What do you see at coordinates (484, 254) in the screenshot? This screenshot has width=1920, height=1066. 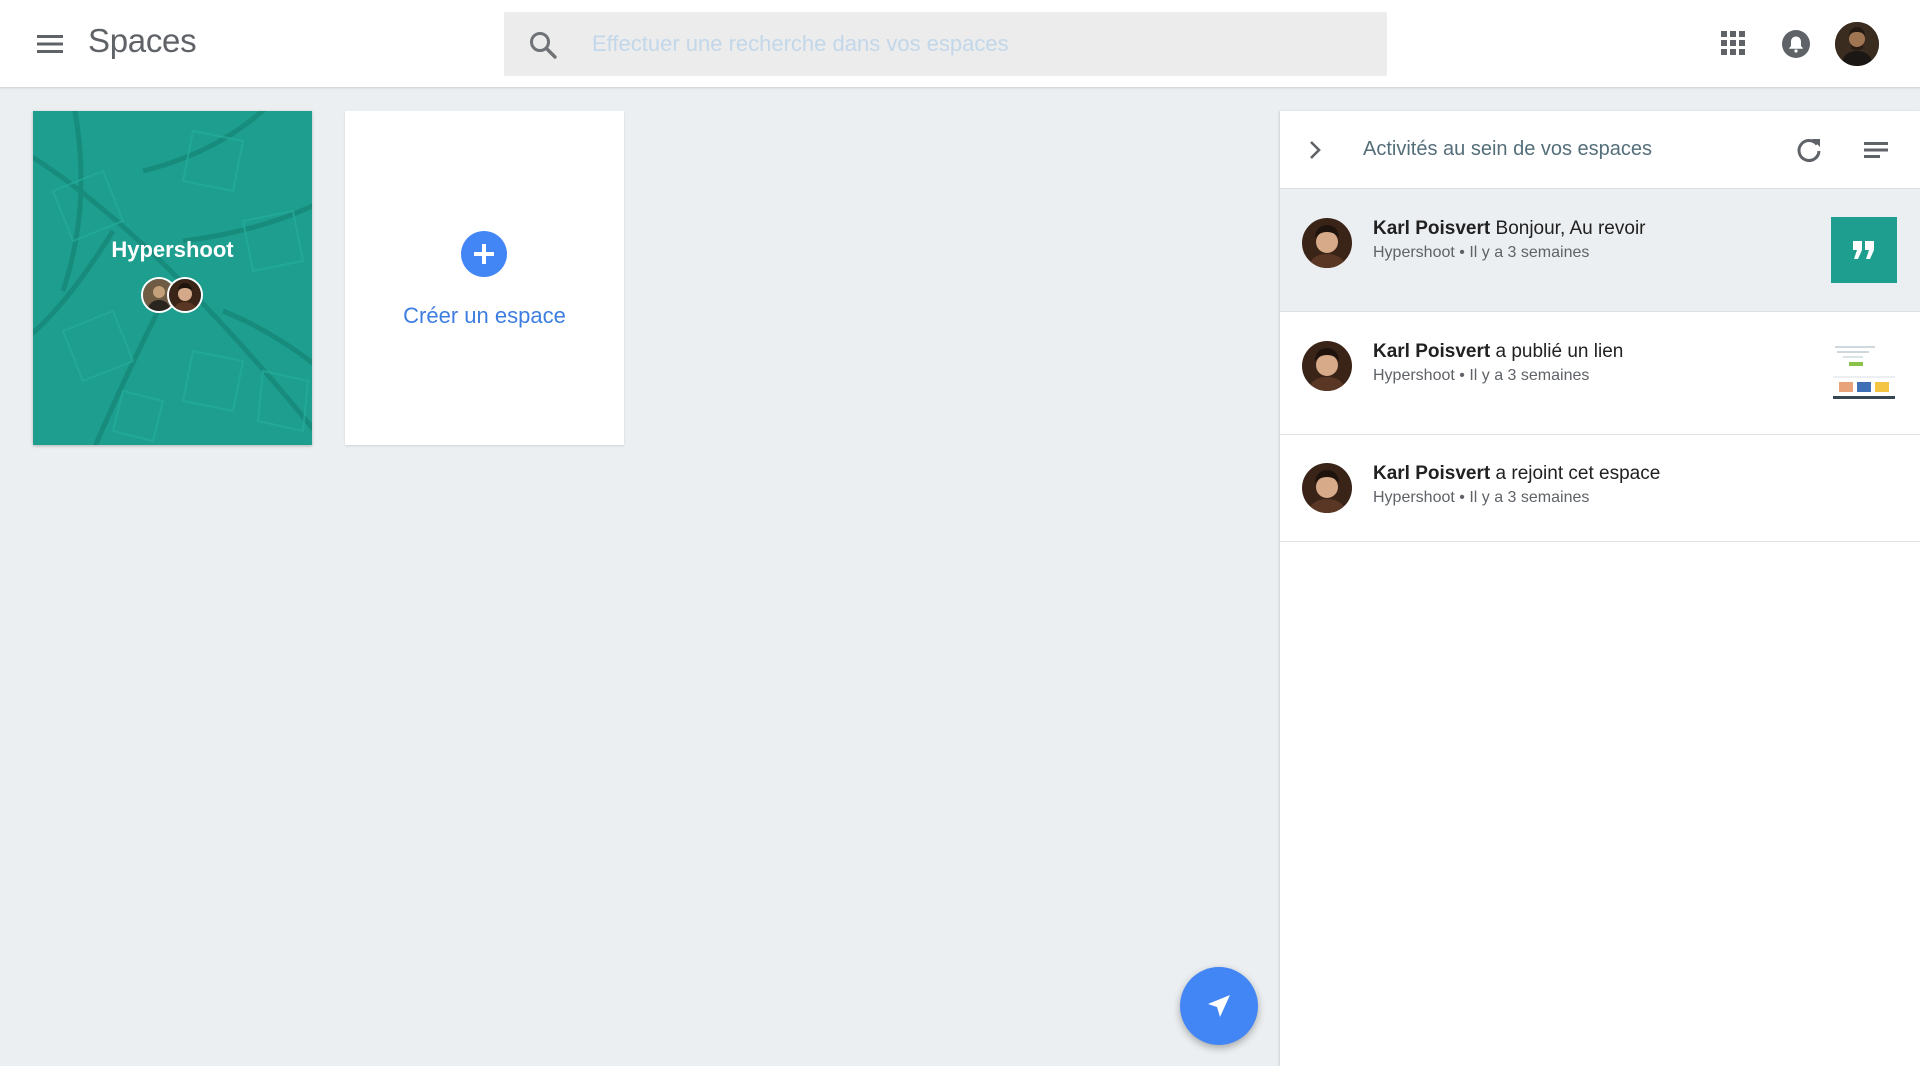 I see `add-circle-icon` at bounding box center [484, 254].